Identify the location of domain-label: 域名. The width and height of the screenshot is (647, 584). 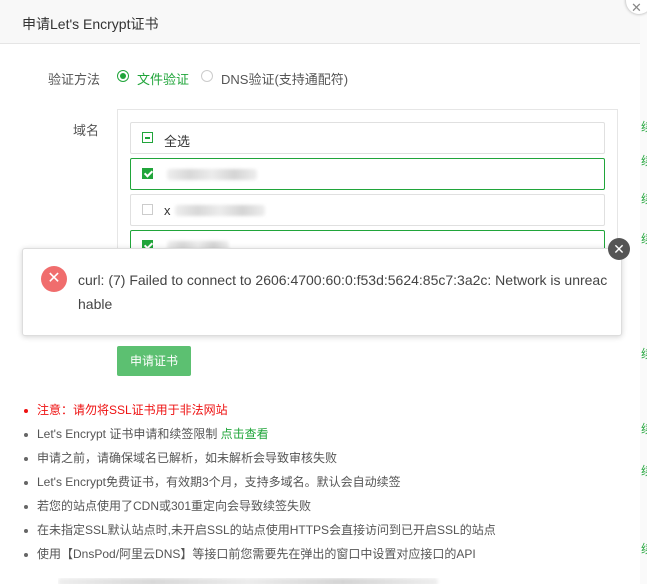
(86, 130).